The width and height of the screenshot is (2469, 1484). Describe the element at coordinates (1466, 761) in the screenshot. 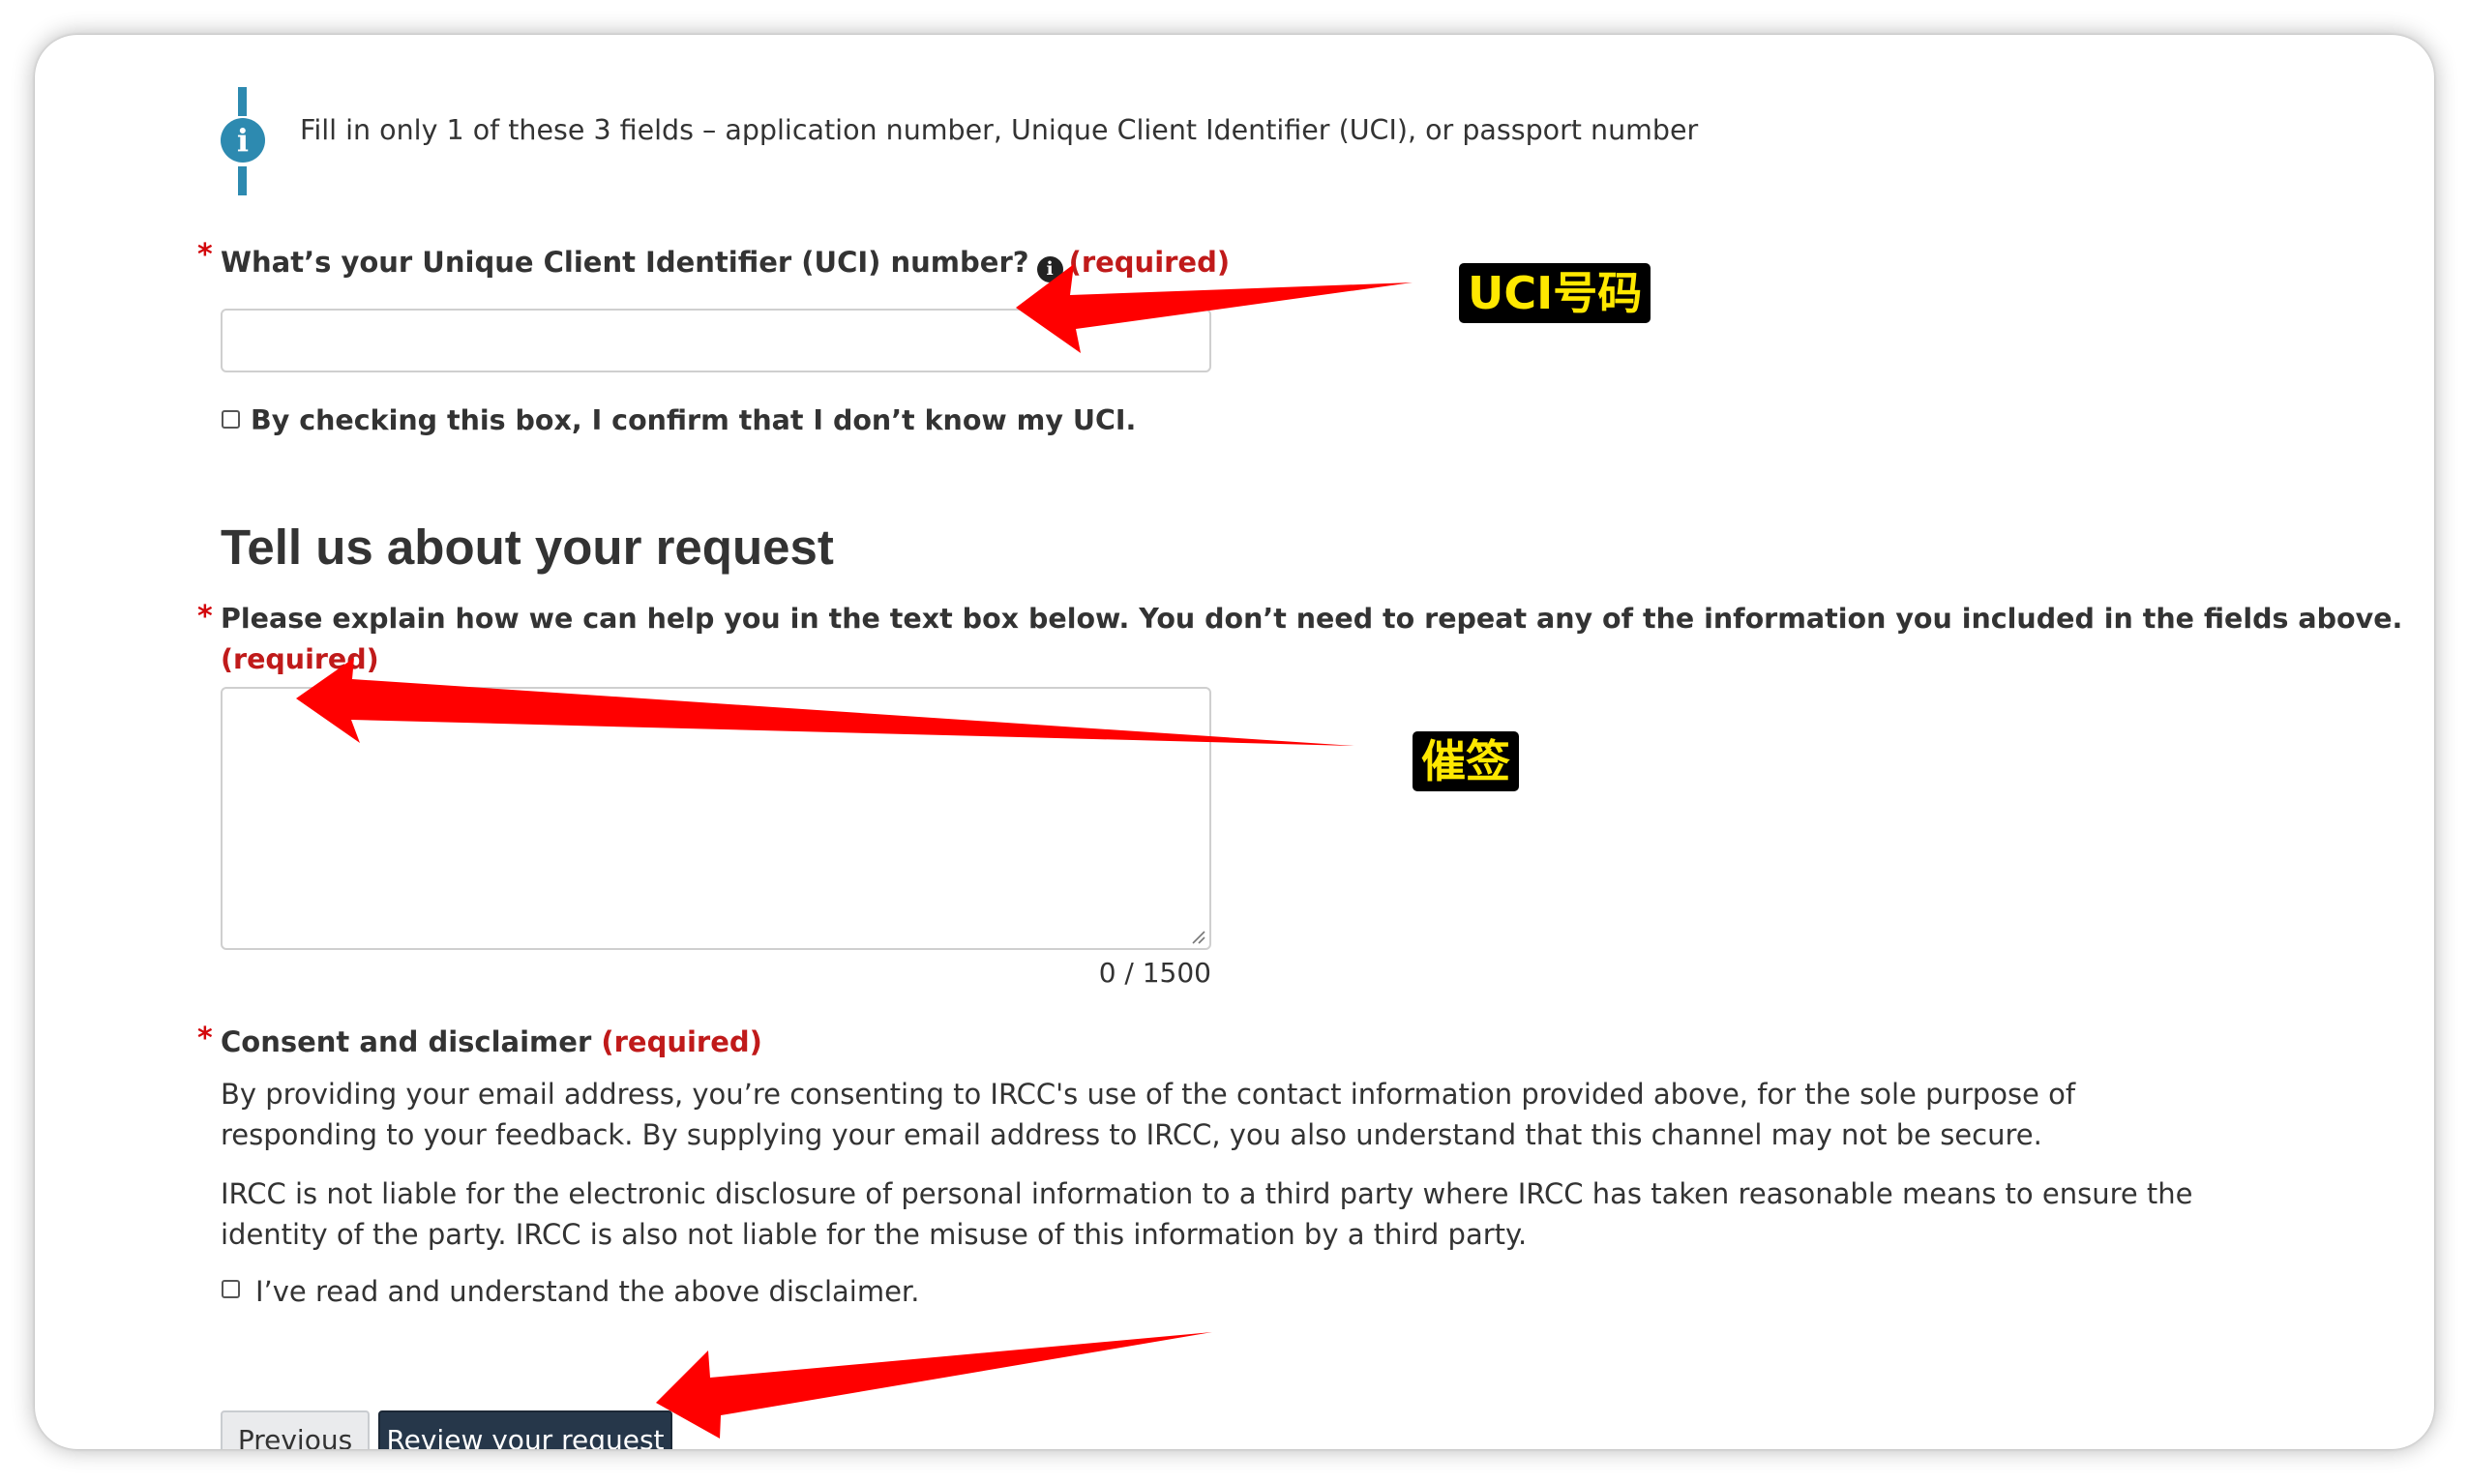

I see `request-callout-label: 催签` at that location.